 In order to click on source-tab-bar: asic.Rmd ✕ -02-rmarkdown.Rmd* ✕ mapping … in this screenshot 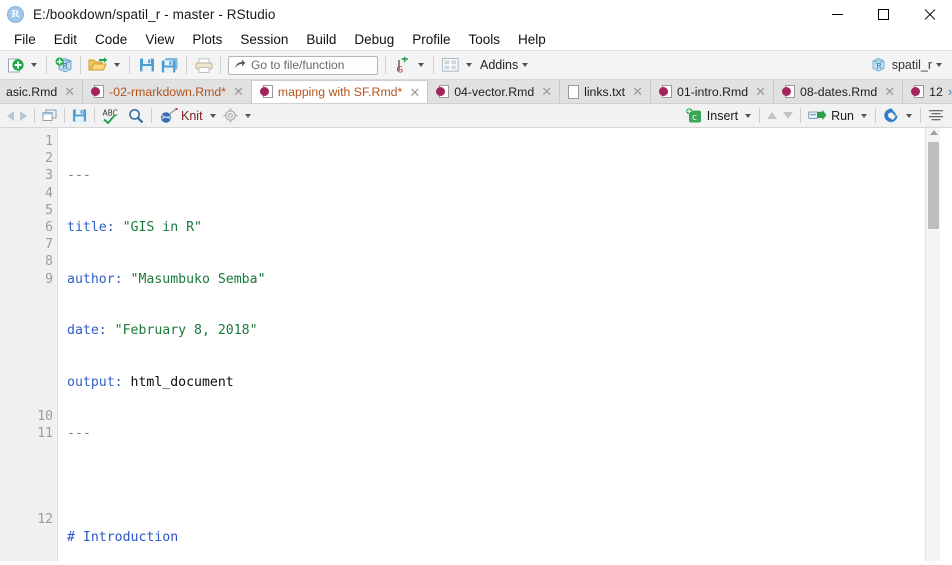, I will do `click(476, 92)`.